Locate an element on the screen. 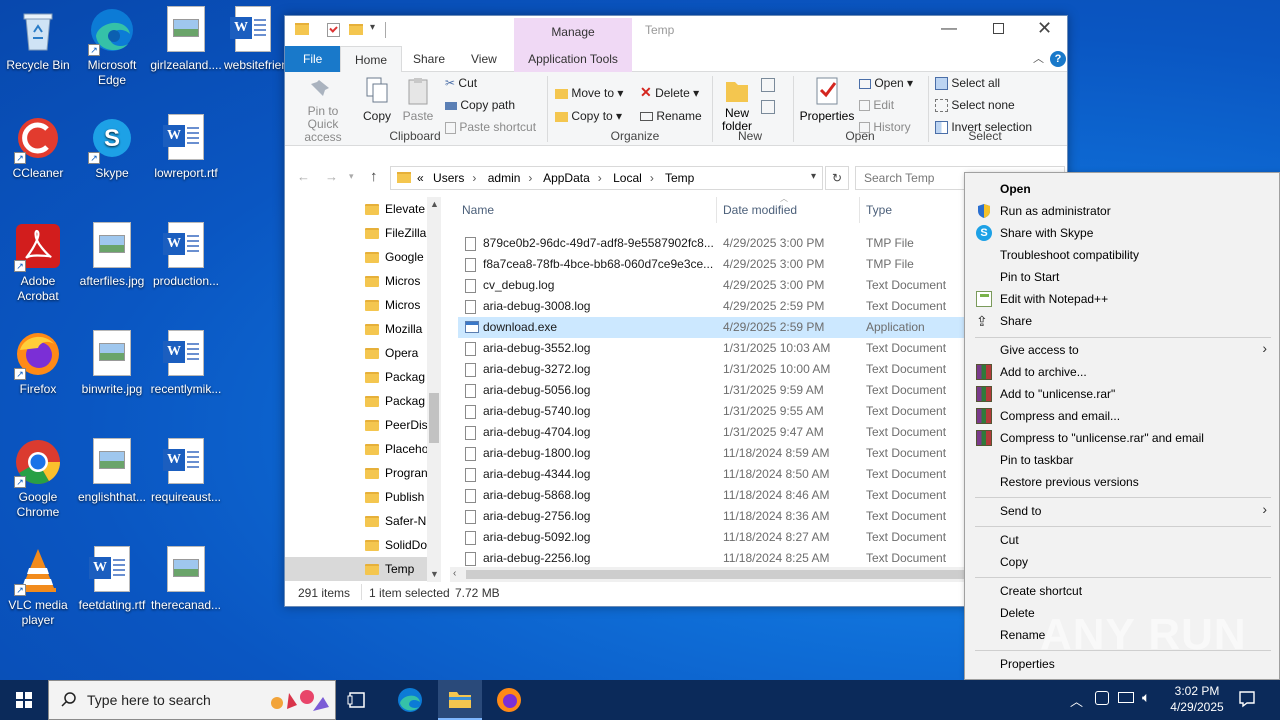 The image size is (1280, 720). menu-item-delete: Delete is located at coordinates (1017, 613).